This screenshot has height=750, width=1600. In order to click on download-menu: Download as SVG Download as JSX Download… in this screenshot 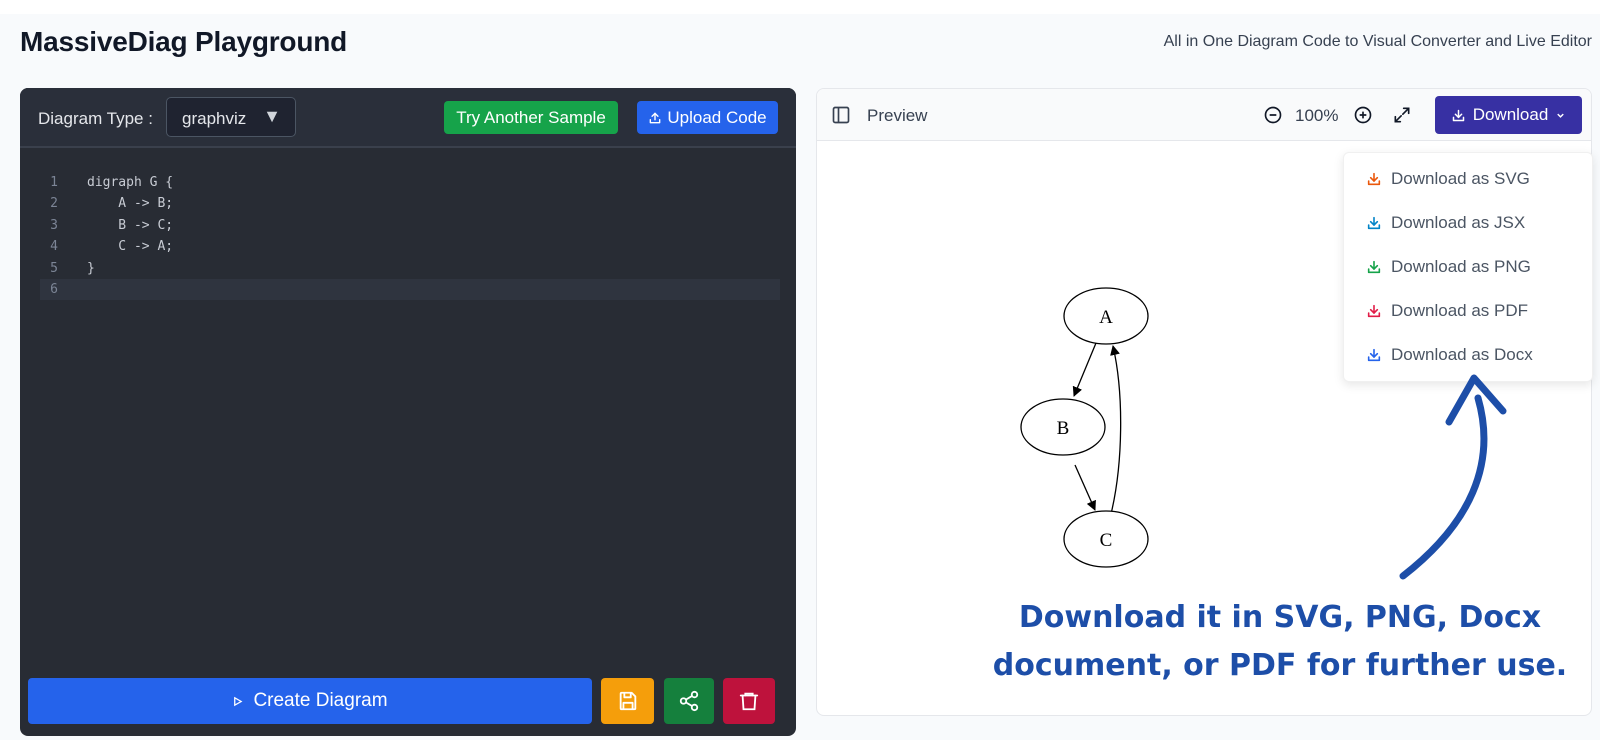, I will do `click(1468, 267)`.